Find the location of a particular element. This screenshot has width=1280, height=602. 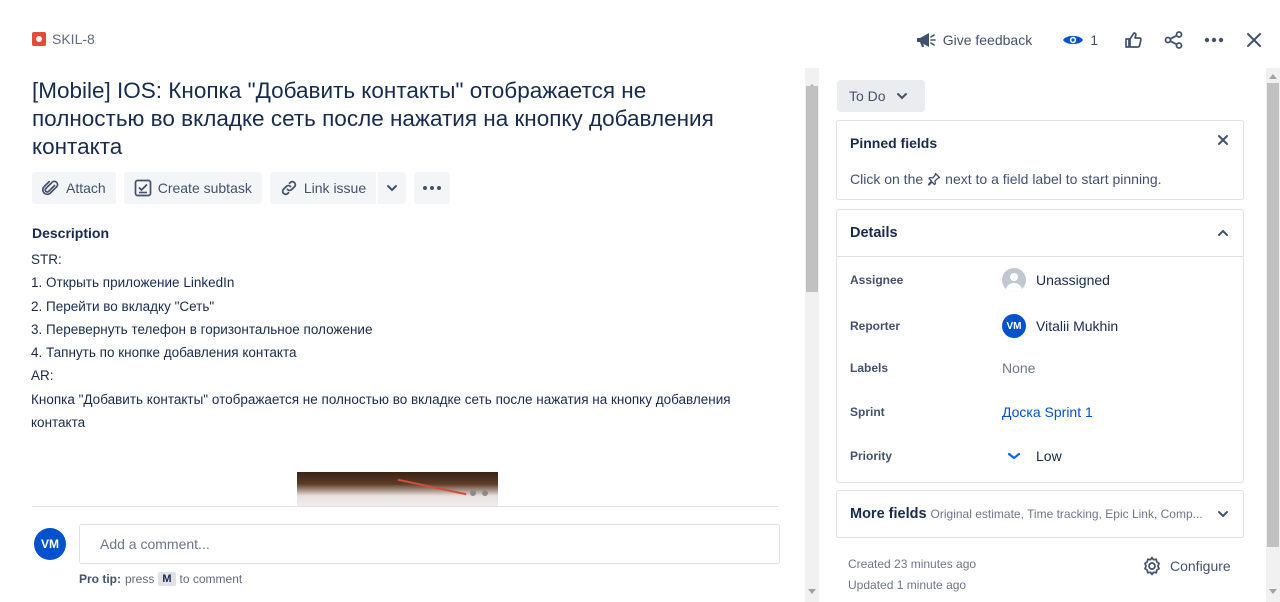

pinned-hint-after: next to a field label to start pinning. is located at coordinates (1053, 179).